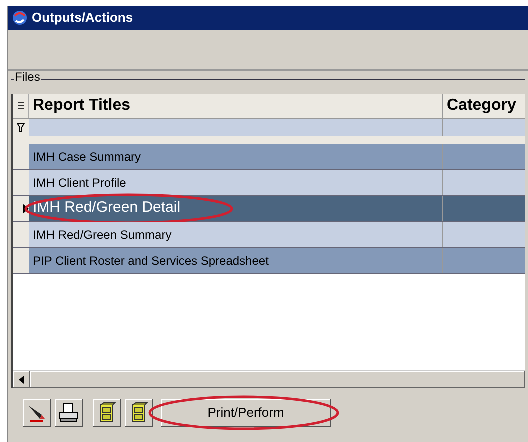 The height and width of the screenshot is (442, 528). I want to click on scroll-left-button, so click(21, 379).